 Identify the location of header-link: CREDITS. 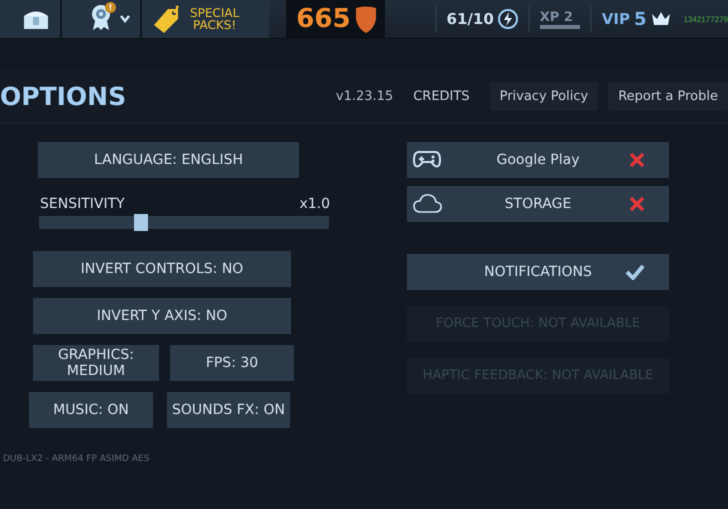
(441, 96).